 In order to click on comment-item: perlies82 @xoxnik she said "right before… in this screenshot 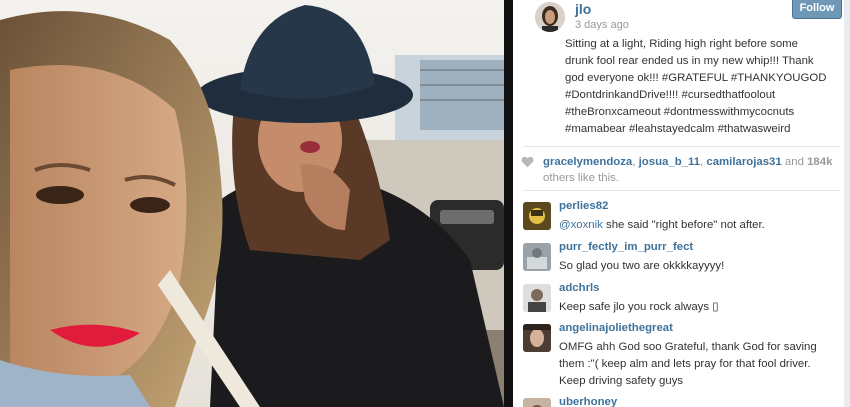, I will do `click(683, 219)`.